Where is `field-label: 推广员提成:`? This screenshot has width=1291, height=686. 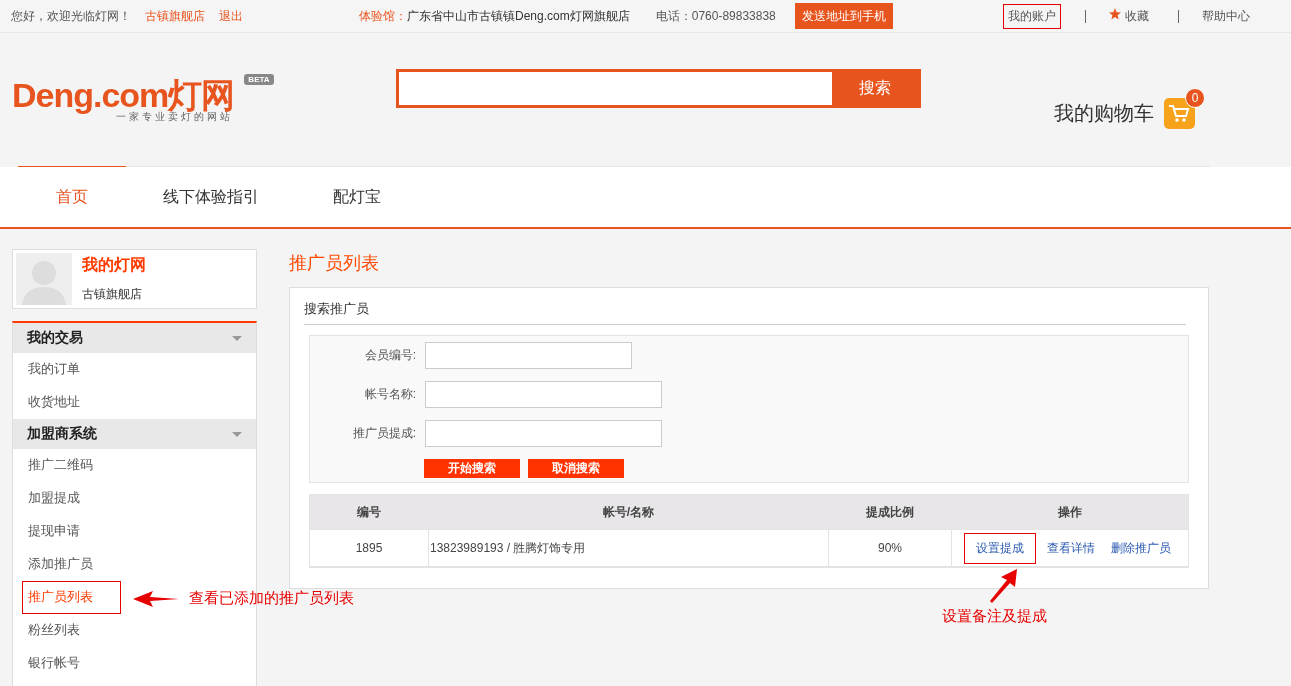 field-label: 推广员提成: is located at coordinates (383, 433).